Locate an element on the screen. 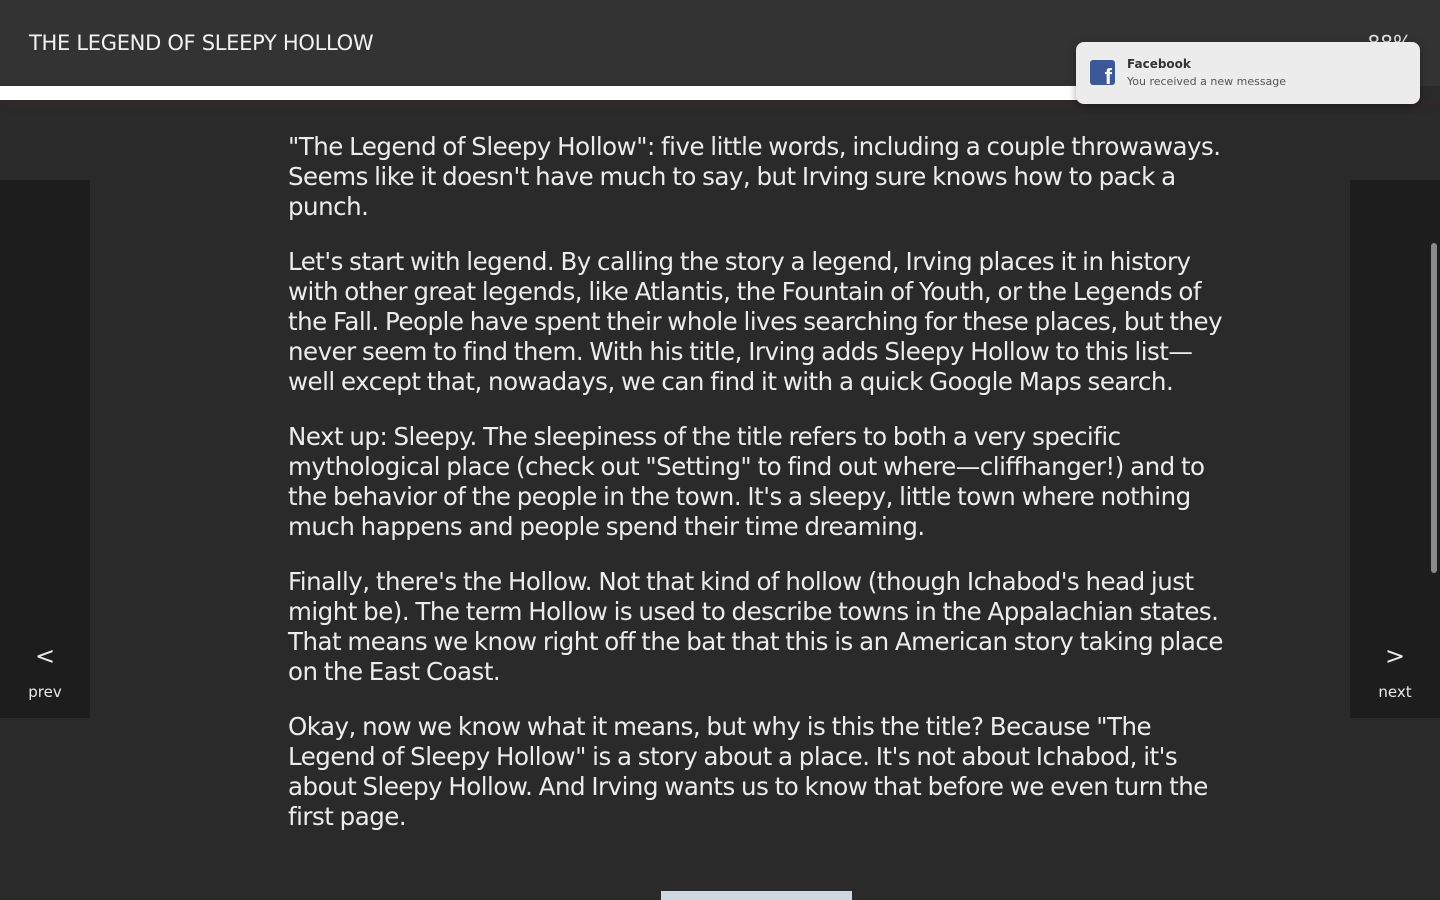 The width and height of the screenshot is (1440, 900). prev-label: prev is located at coordinates (45, 692).